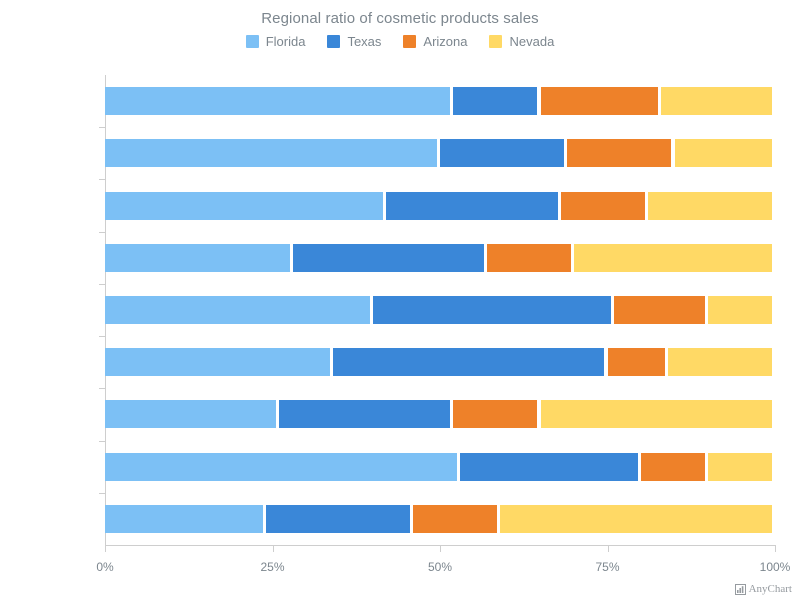 Image resolution: width=800 pixels, height=600 pixels. I want to click on legend-label: Florida, so click(285, 41).